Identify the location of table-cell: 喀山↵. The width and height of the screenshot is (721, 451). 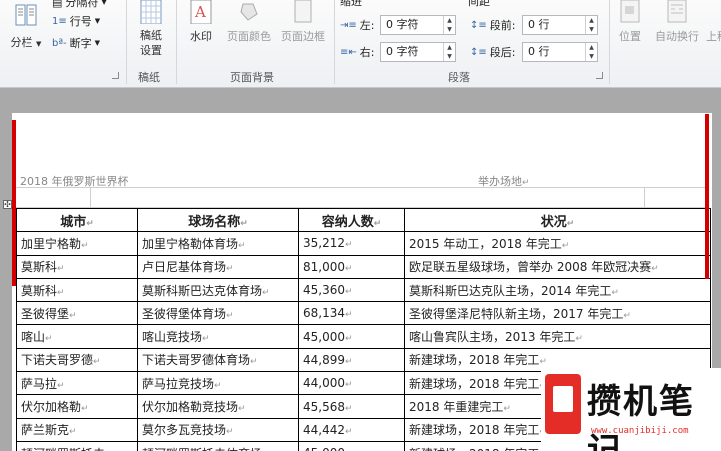
(77, 336).